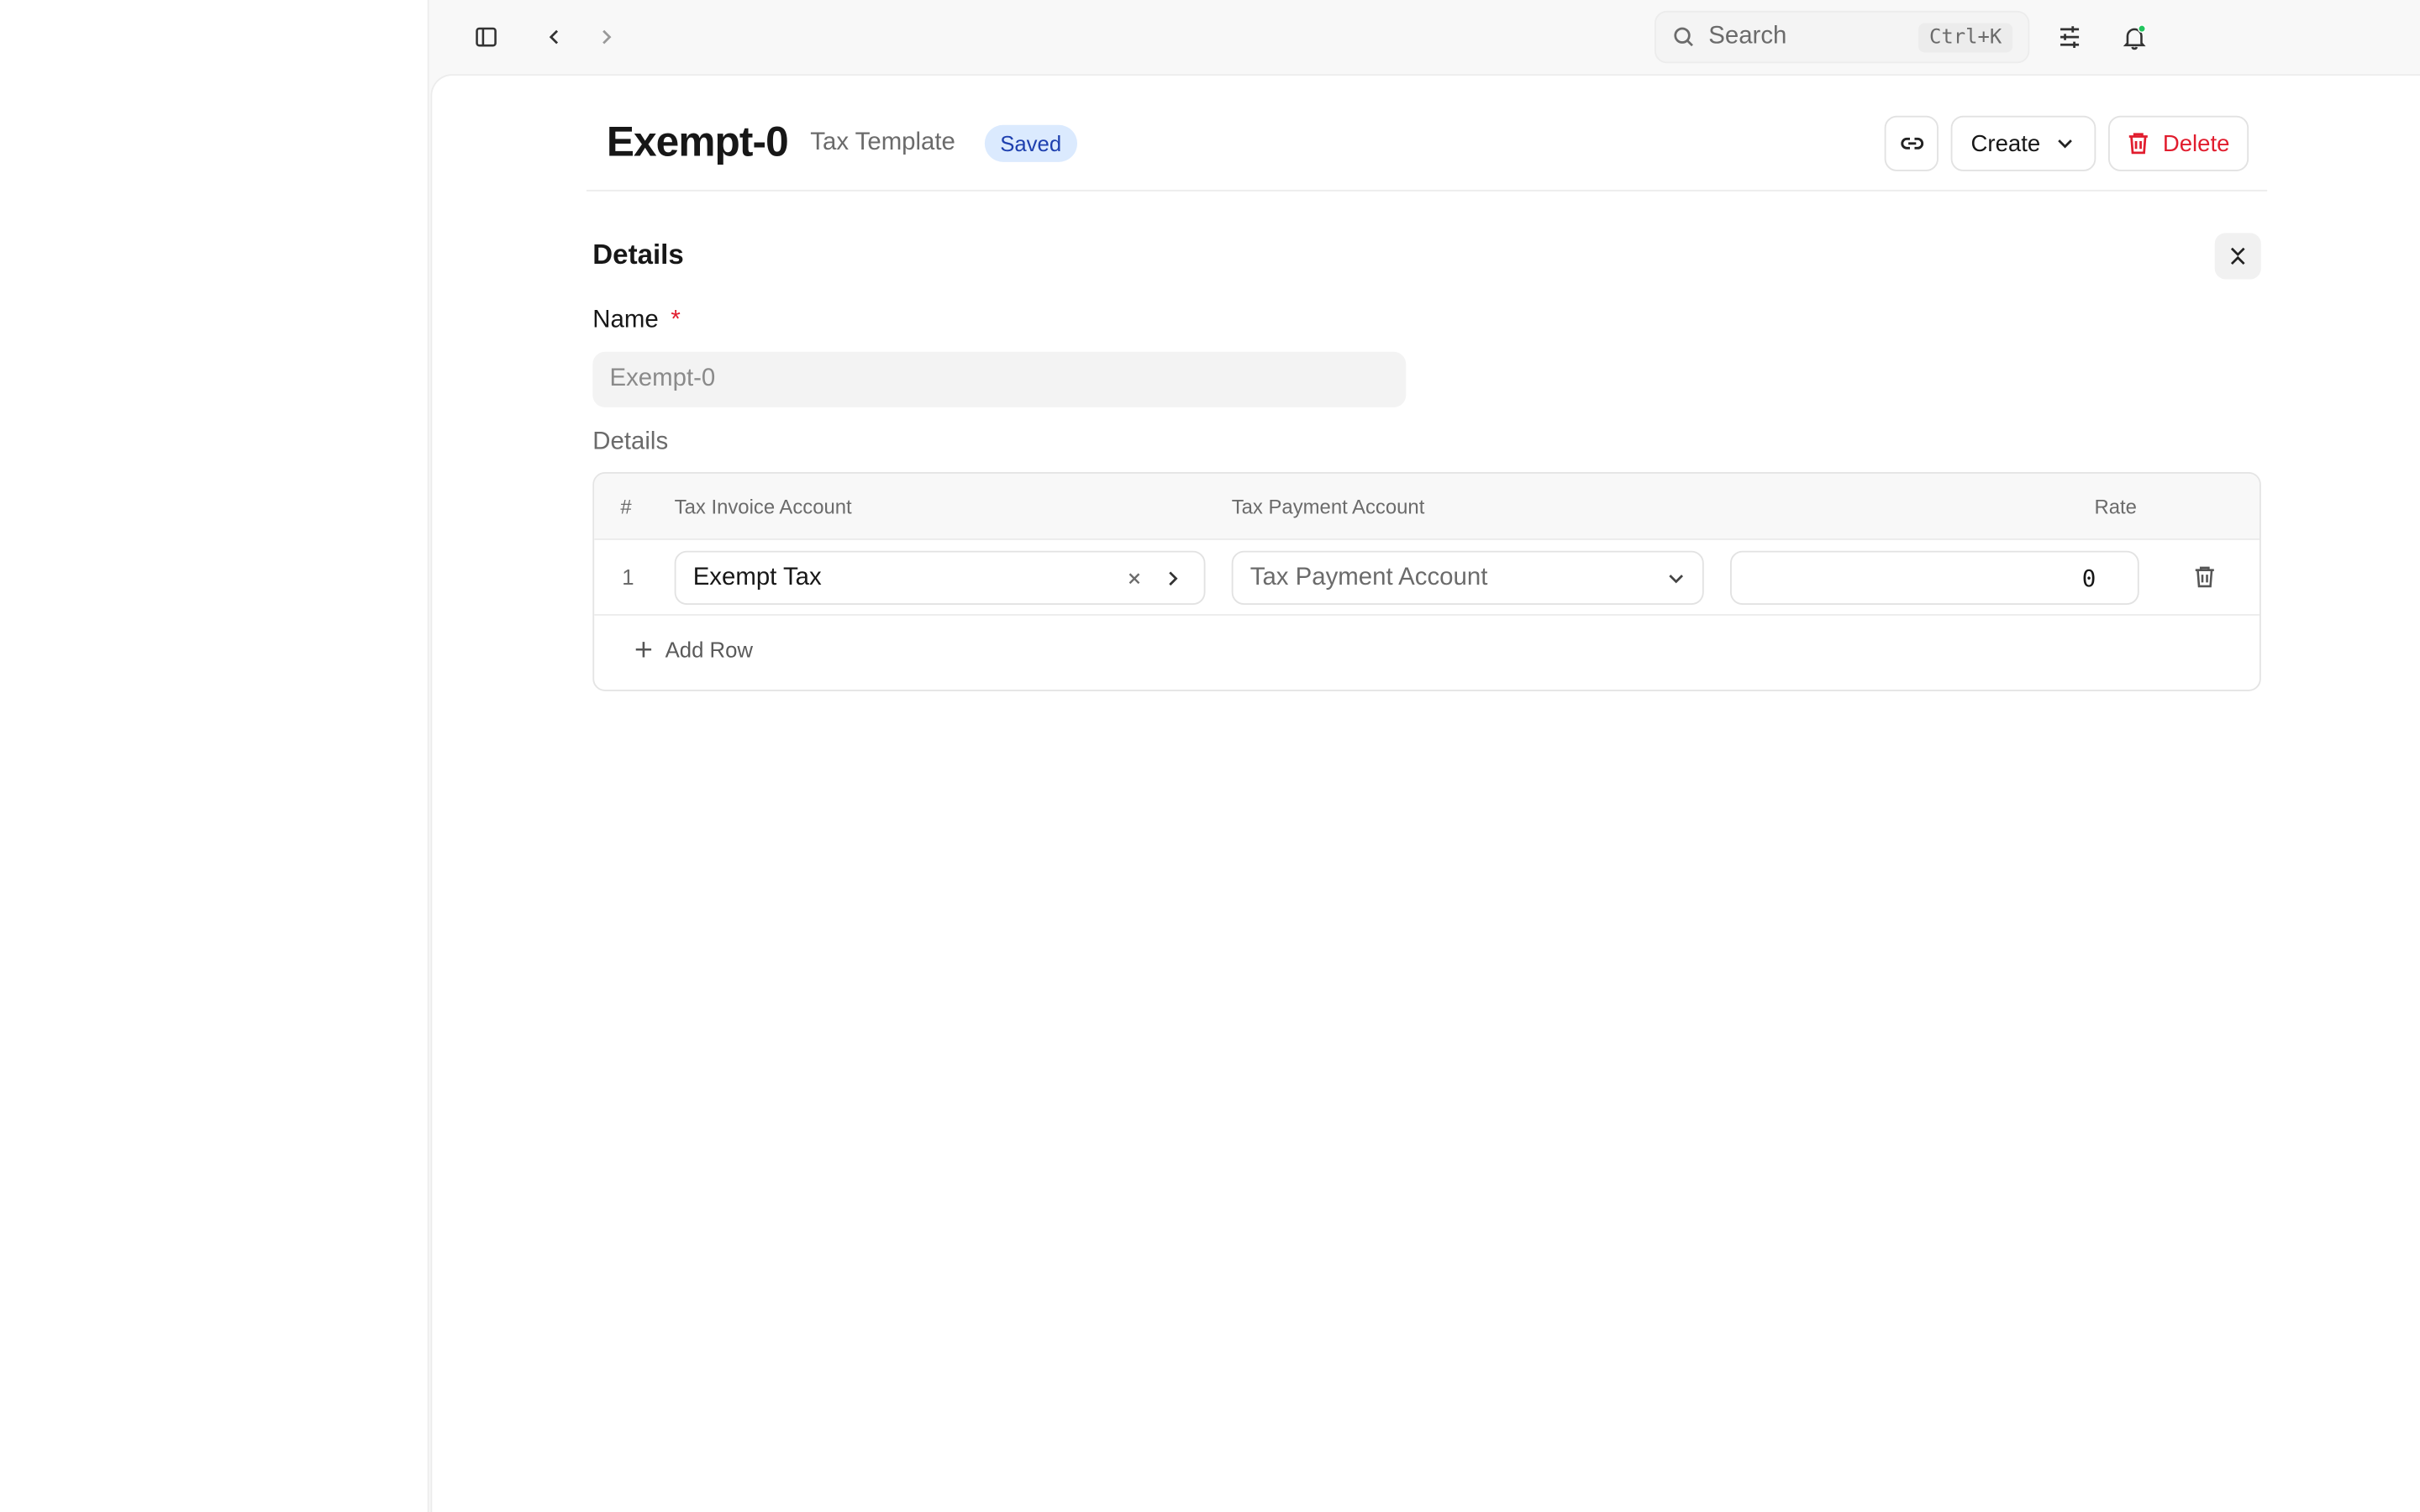  I want to click on plus-icon, so click(643, 649).